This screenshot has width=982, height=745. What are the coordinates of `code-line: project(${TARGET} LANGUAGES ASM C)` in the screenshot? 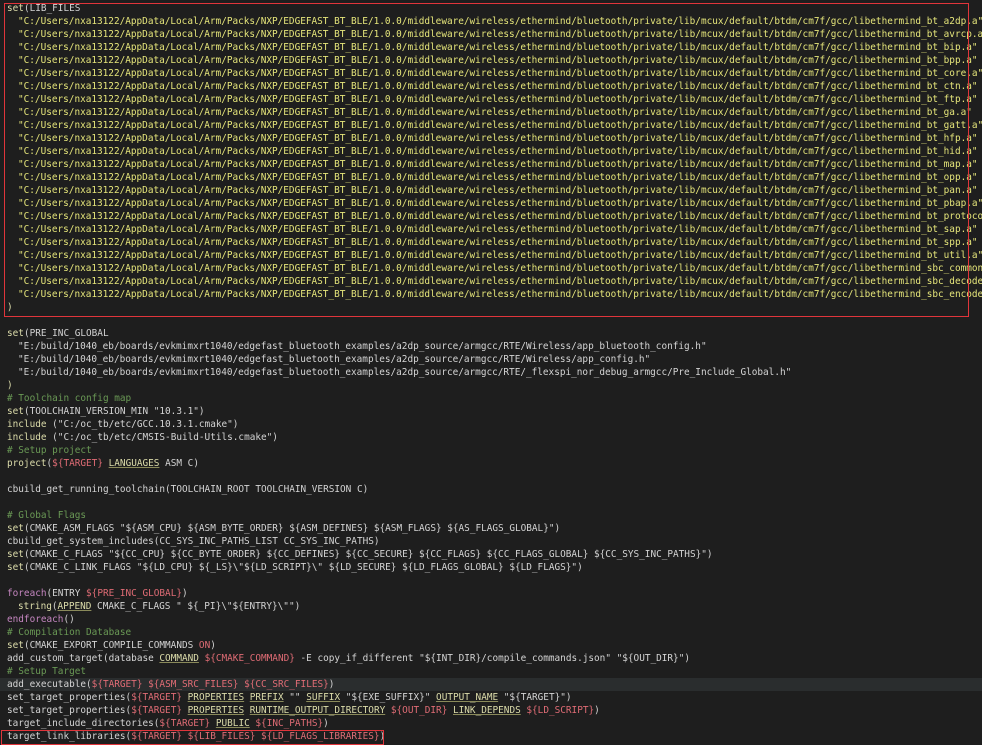 It's located at (103, 463).